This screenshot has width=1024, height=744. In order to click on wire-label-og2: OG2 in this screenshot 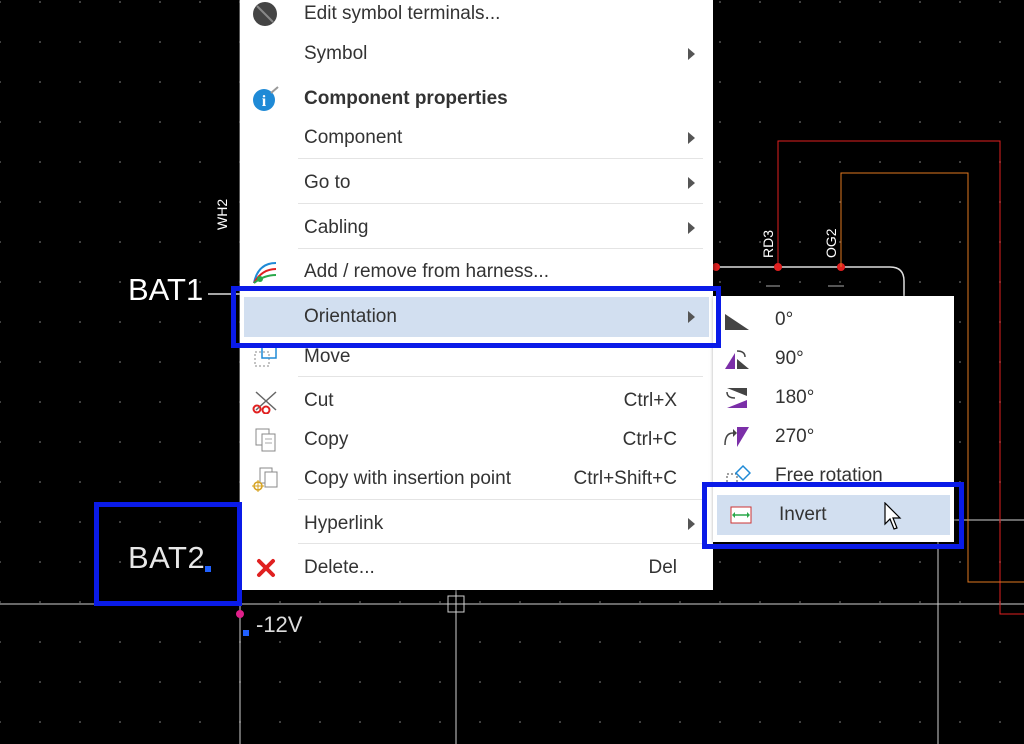, I will do `click(831, 243)`.